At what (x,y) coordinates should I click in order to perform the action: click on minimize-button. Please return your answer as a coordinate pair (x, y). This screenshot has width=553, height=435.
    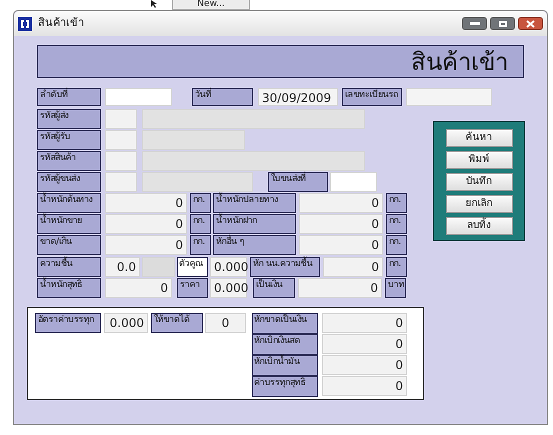
    Looking at the image, I should click on (474, 23).